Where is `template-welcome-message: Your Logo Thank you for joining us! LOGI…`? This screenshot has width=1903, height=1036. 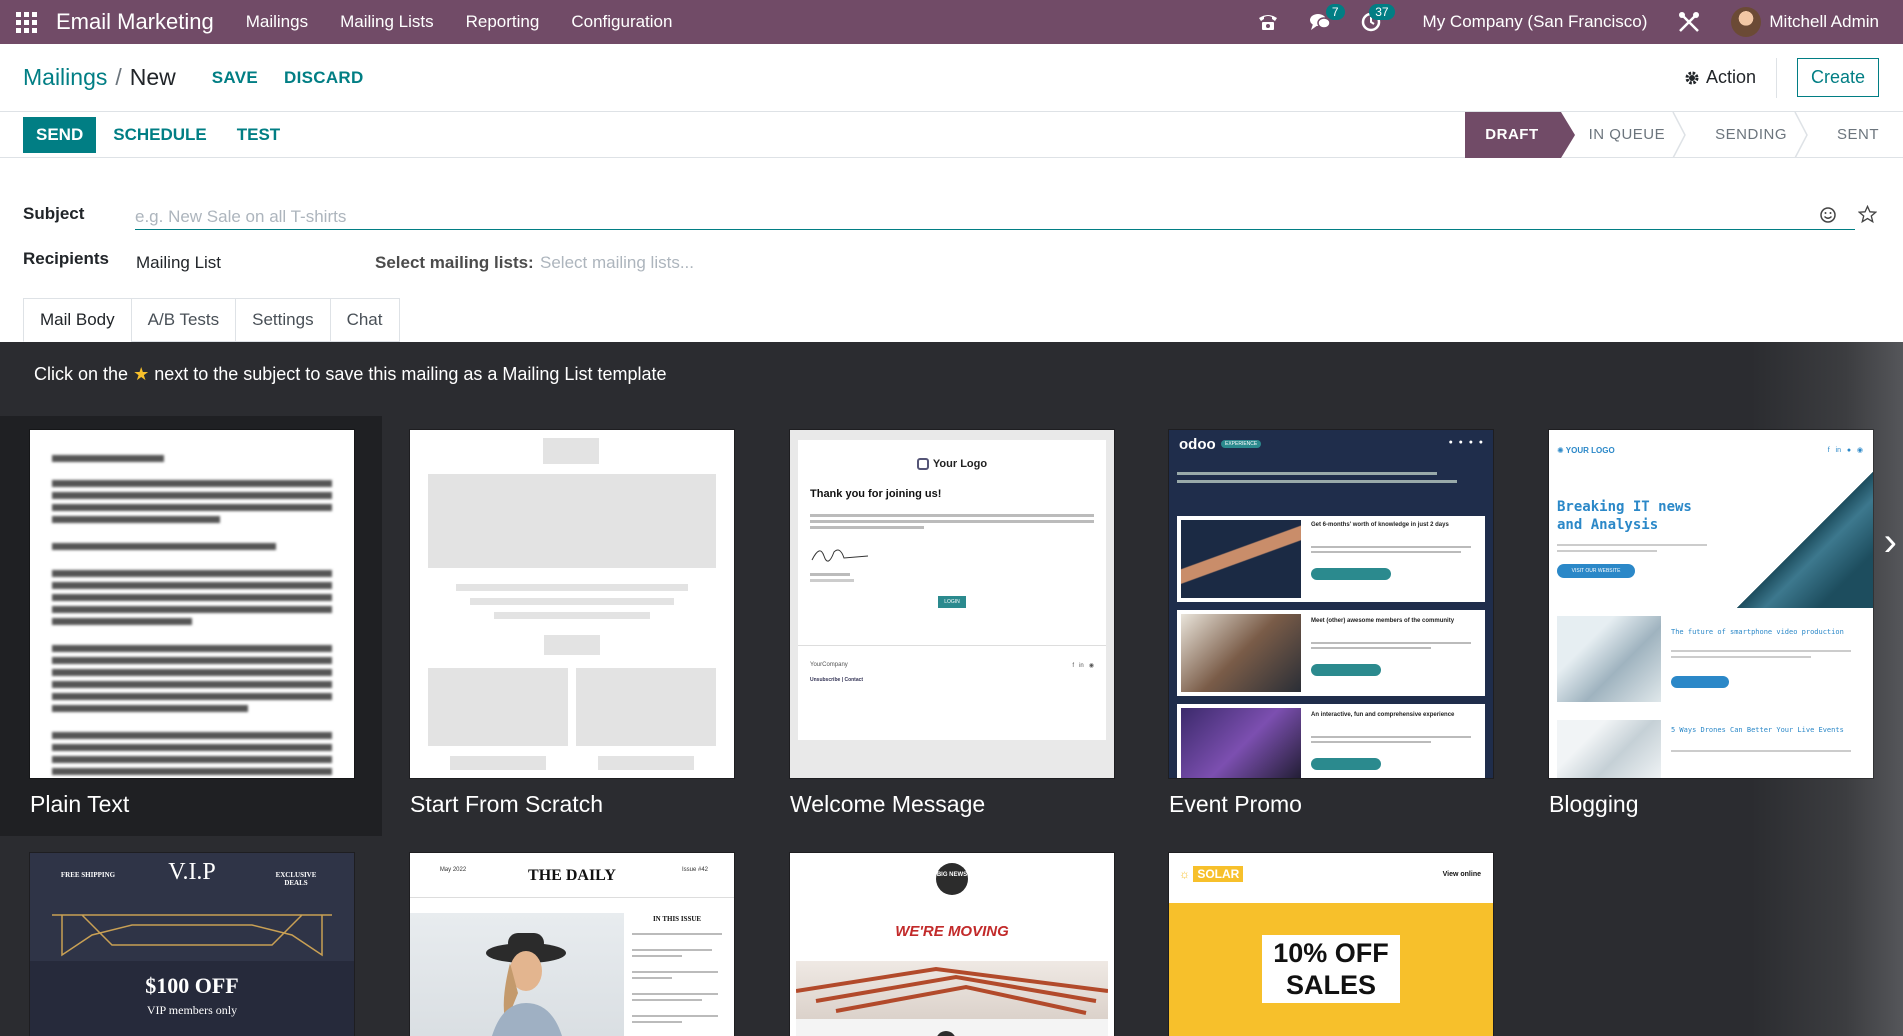 template-welcome-message: Your Logo Thank you for joining us! LOGI… is located at coordinates (952, 624).